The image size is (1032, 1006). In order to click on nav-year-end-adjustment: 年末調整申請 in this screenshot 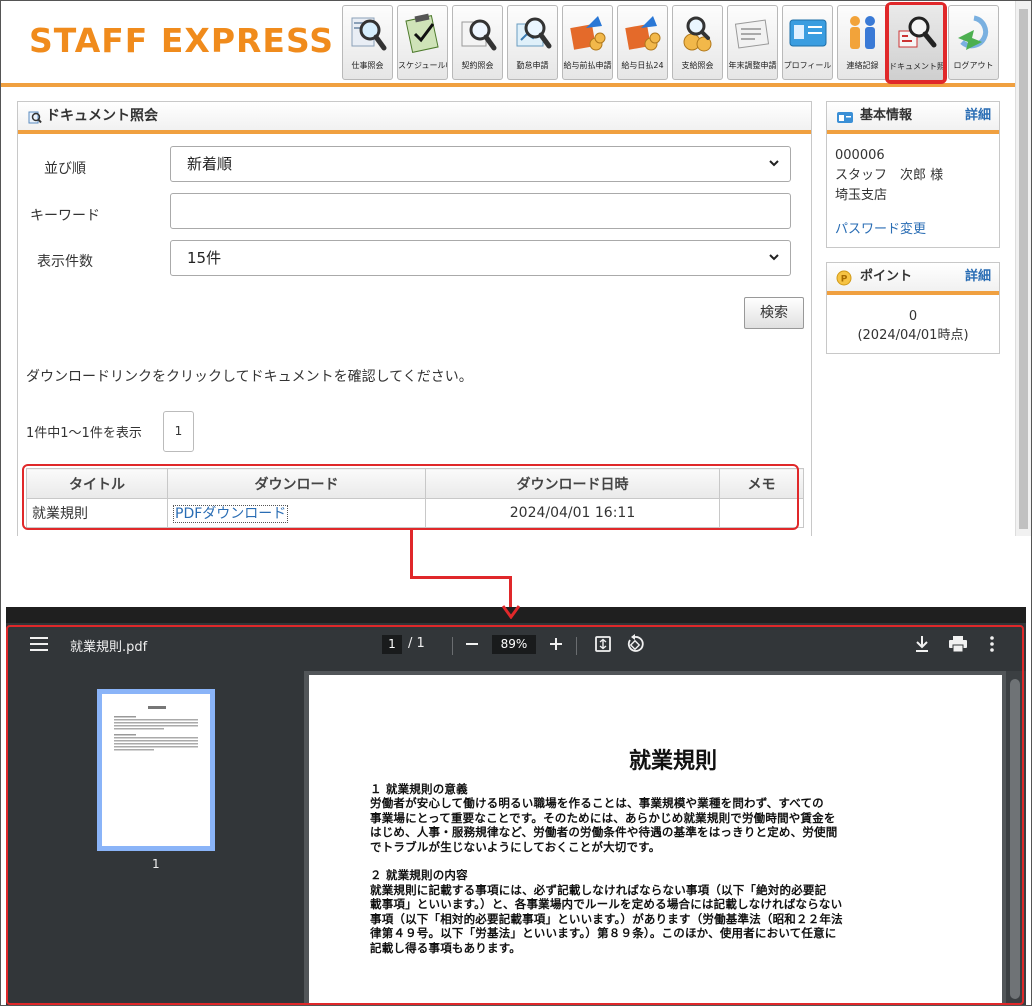, I will do `click(752, 42)`.